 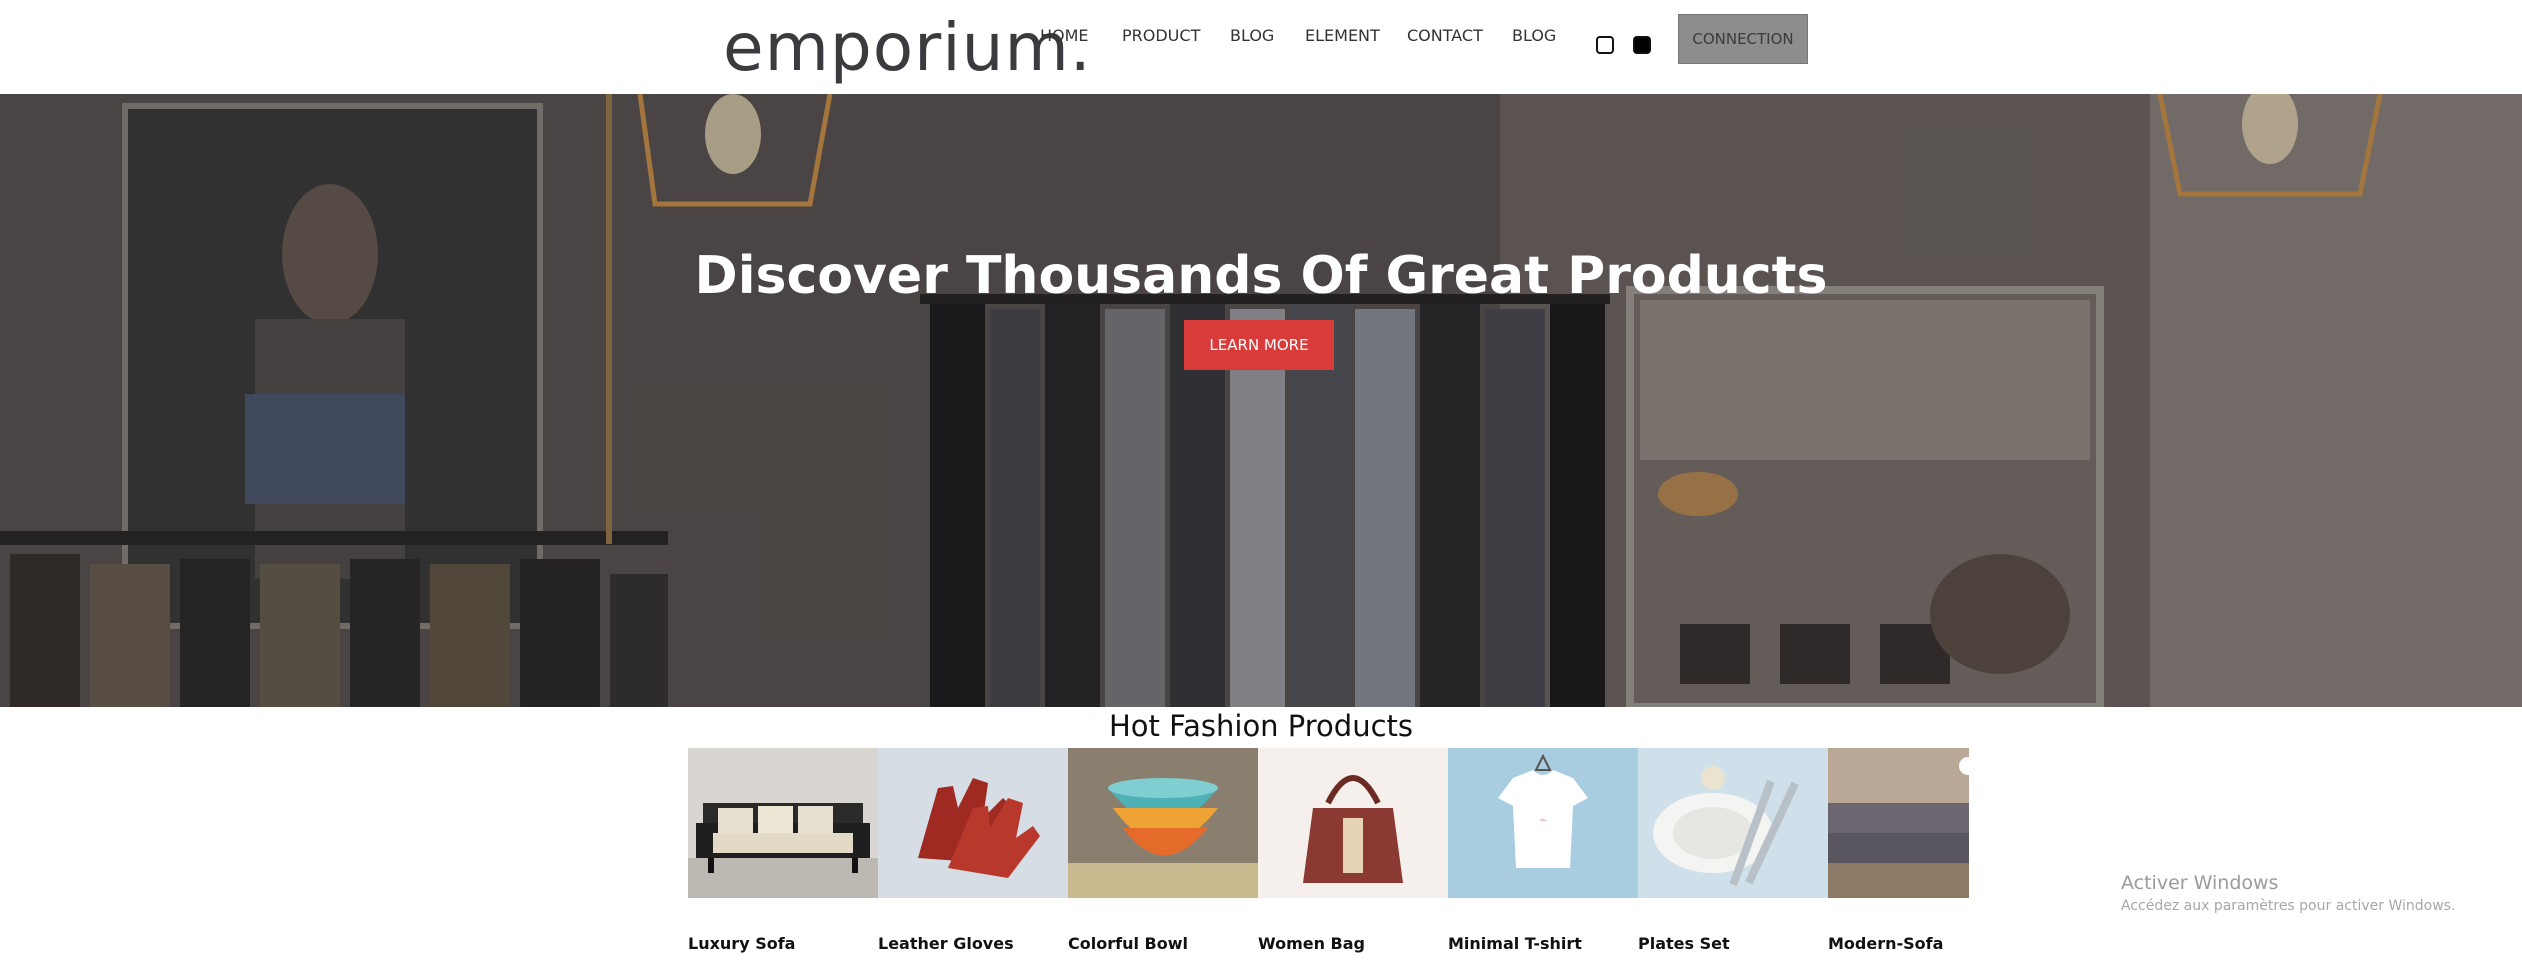 I want to click on learn-more-button: LEARN MORE, so click(x=1259, y=345).